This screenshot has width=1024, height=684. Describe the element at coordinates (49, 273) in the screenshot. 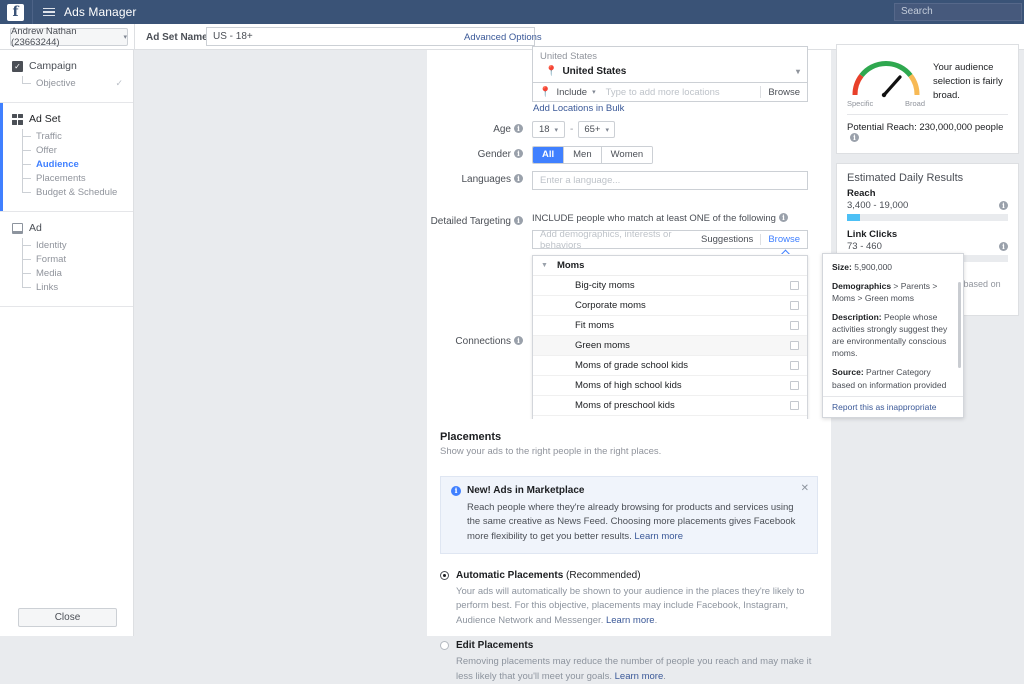

I see `sidebar-item-label: Media` at that location.